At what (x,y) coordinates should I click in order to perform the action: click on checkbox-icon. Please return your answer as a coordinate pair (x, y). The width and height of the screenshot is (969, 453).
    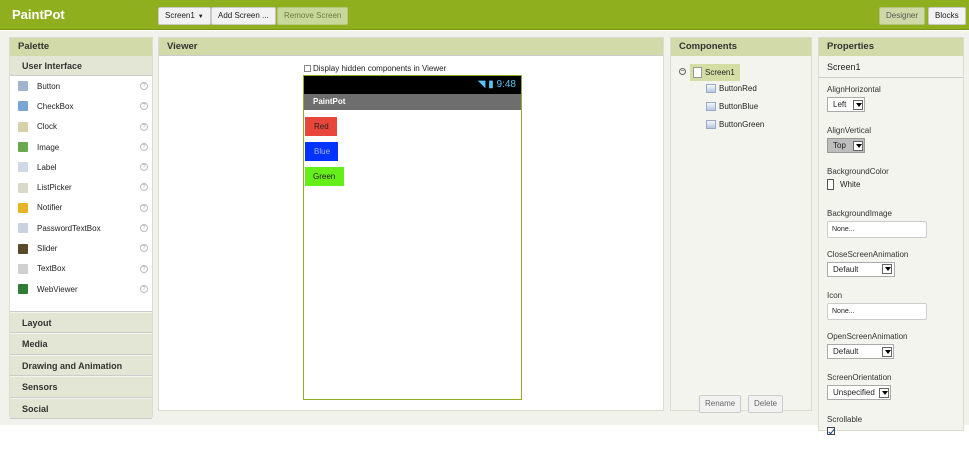
    Looking at the image, I should click on (23, 106).